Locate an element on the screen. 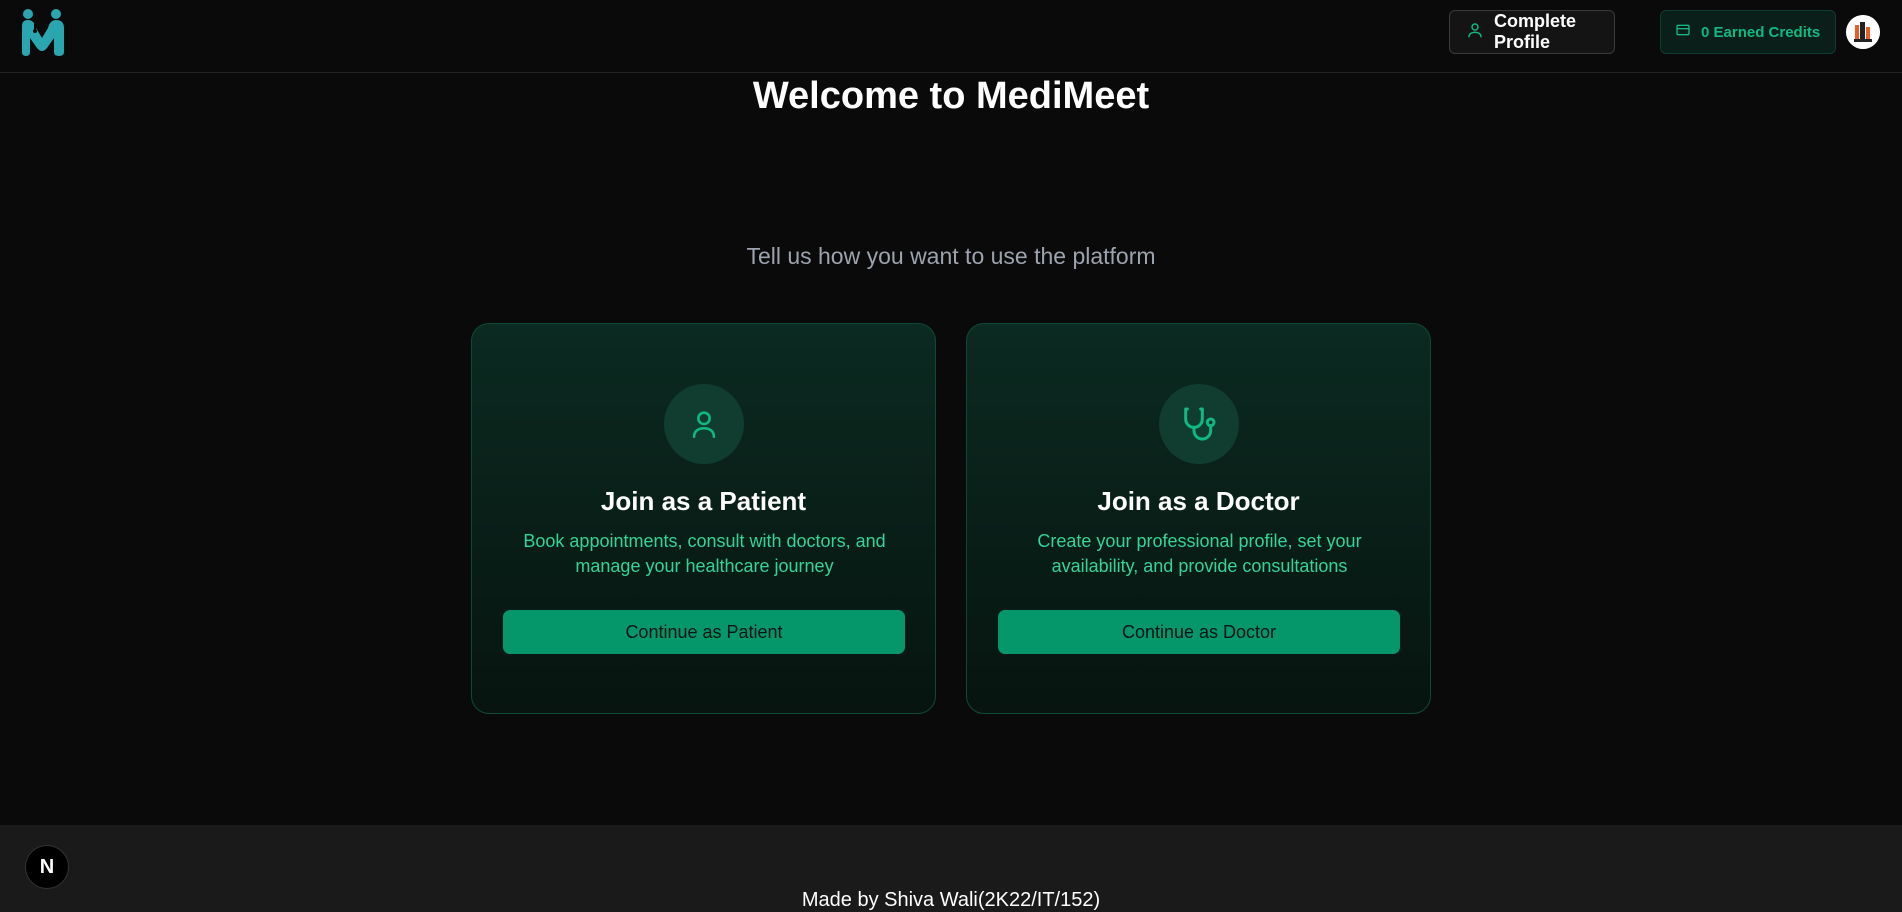  user-avatar is located at coordinates (1863, 32).